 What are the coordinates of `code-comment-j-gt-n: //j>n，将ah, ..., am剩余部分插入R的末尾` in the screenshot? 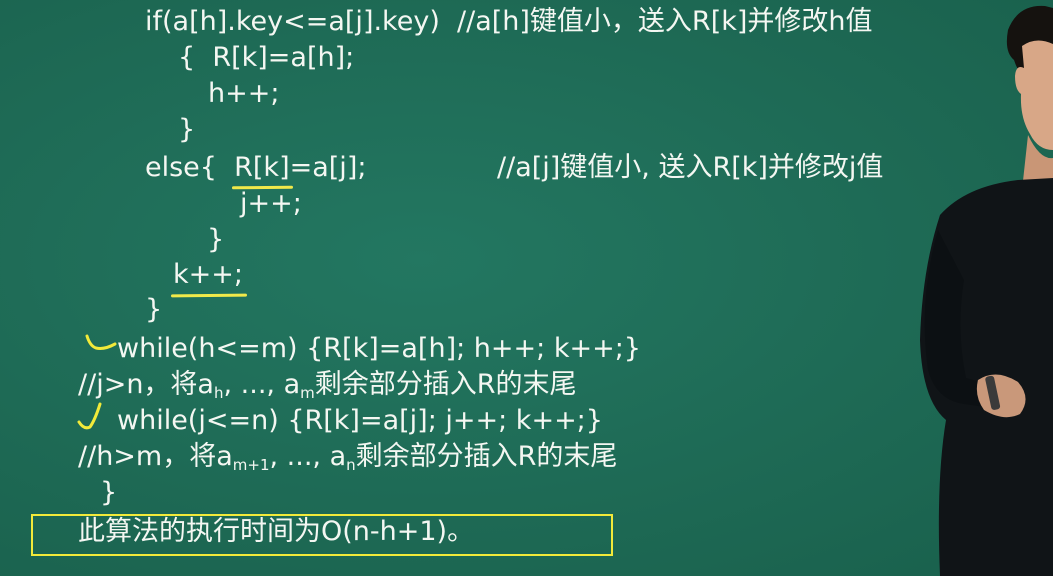 It's located at (327, 385).